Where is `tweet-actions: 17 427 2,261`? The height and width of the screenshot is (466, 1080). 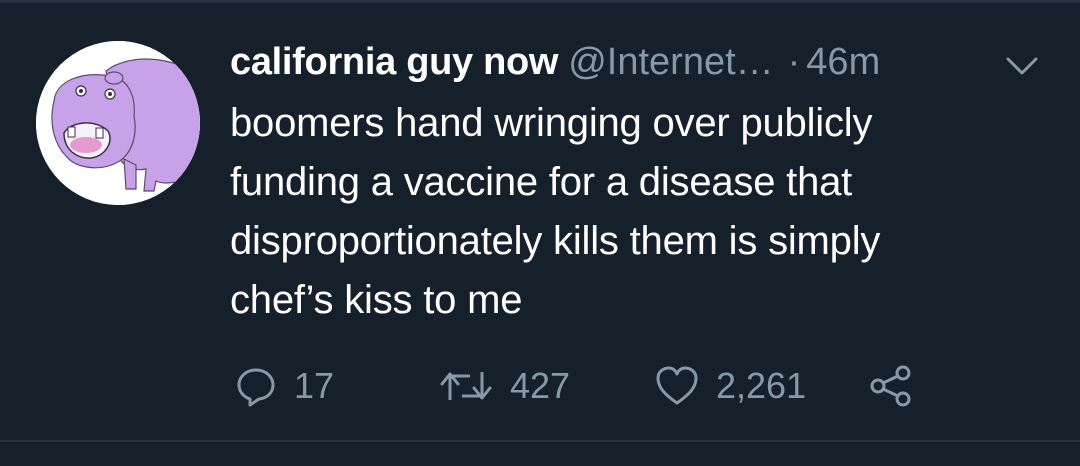
tweet-actions: 17 427 2,261 is located at coordinates (630, 386).